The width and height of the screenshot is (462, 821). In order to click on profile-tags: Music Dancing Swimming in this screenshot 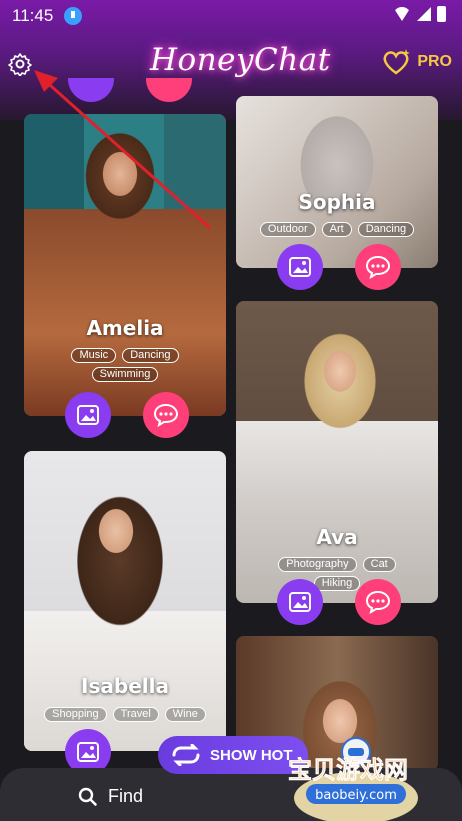, I will do `click(125, 365)`.